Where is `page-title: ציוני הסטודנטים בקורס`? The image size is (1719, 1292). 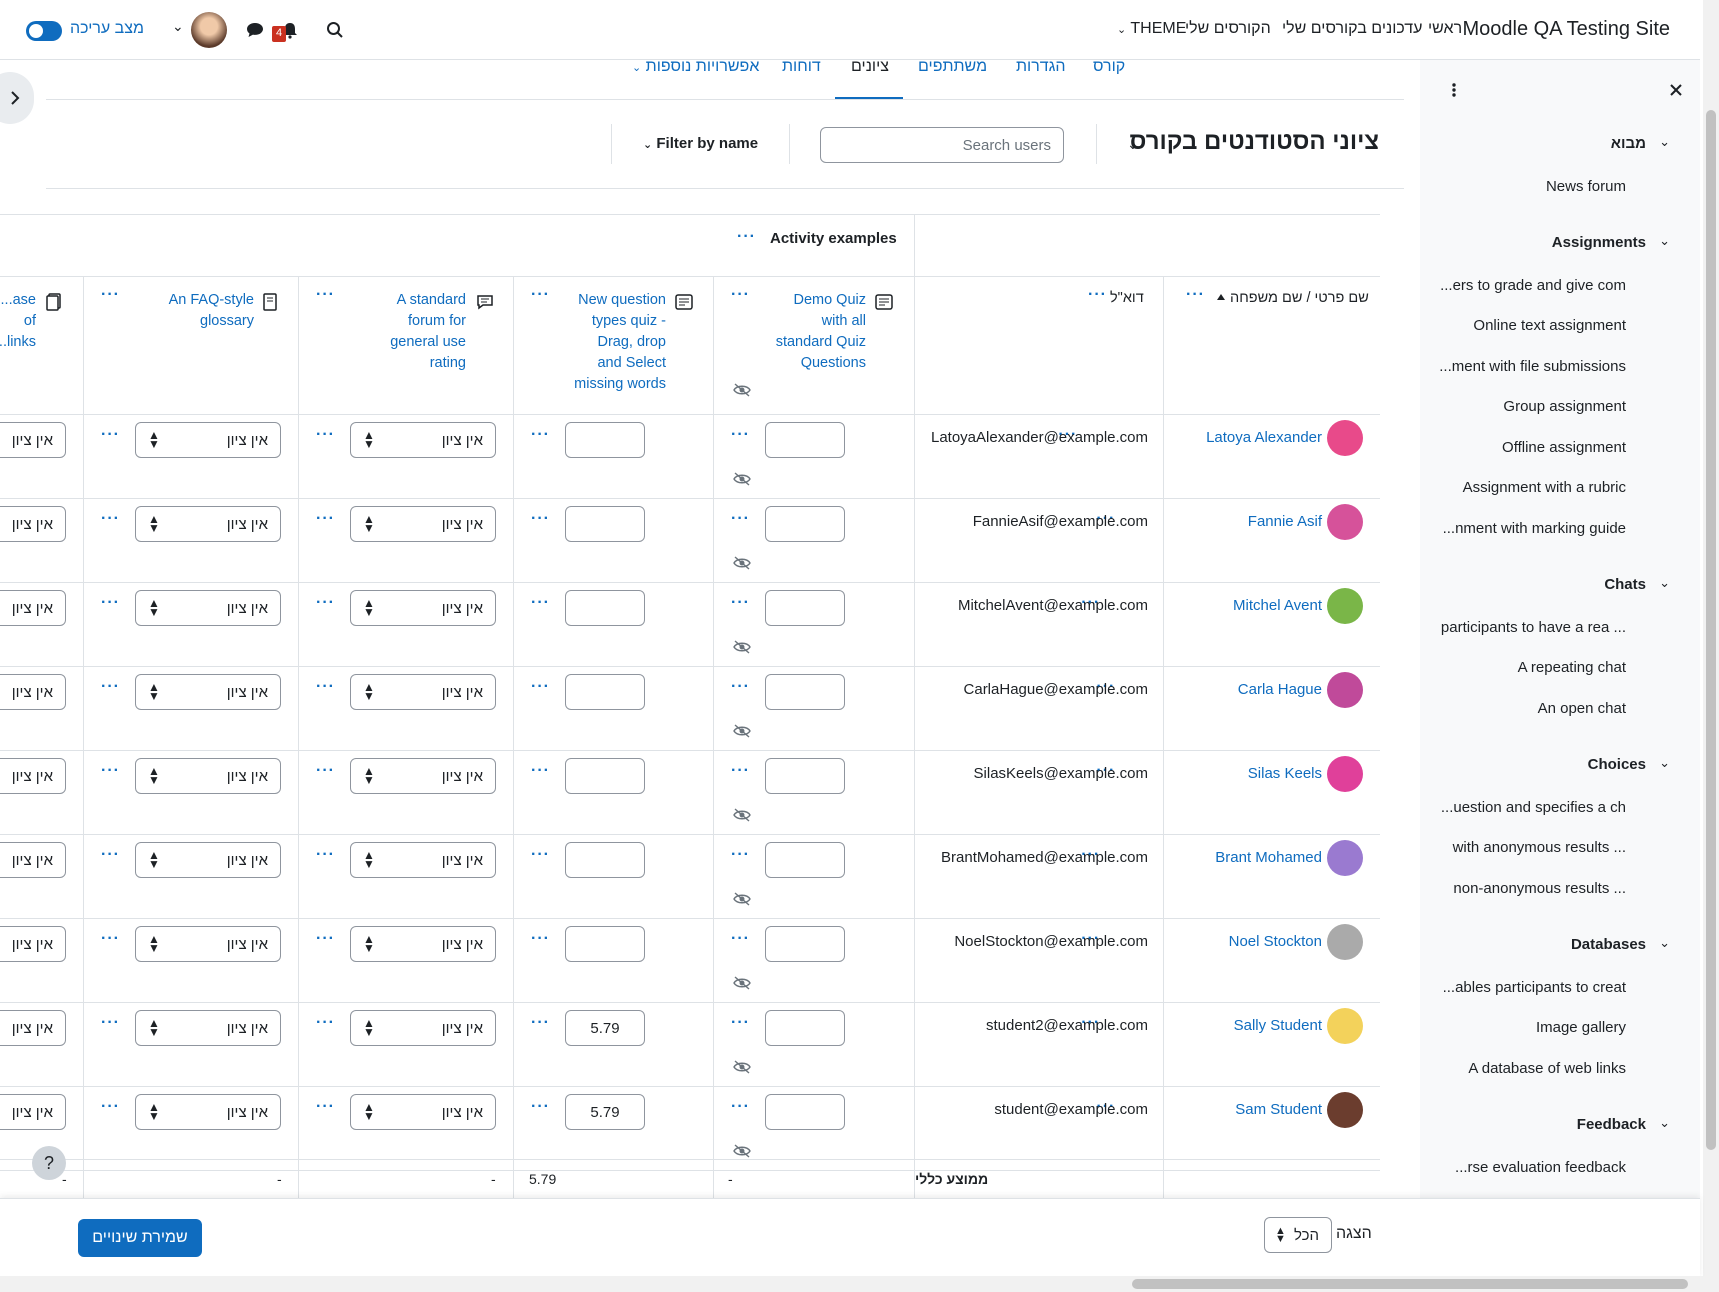
page-title: ציוני הסטודנטים בקורס is located at coordinates (1254, 142).